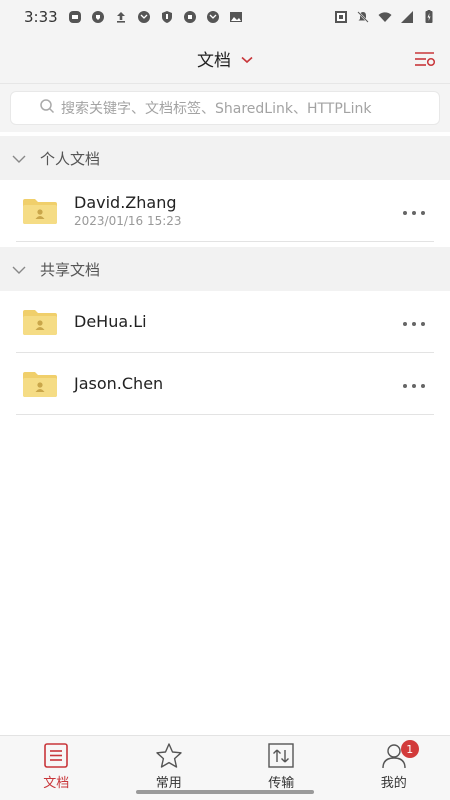 This screenshot has height=800, width=450. I want to click on title-dropdown: 文档, so click(225, 58).